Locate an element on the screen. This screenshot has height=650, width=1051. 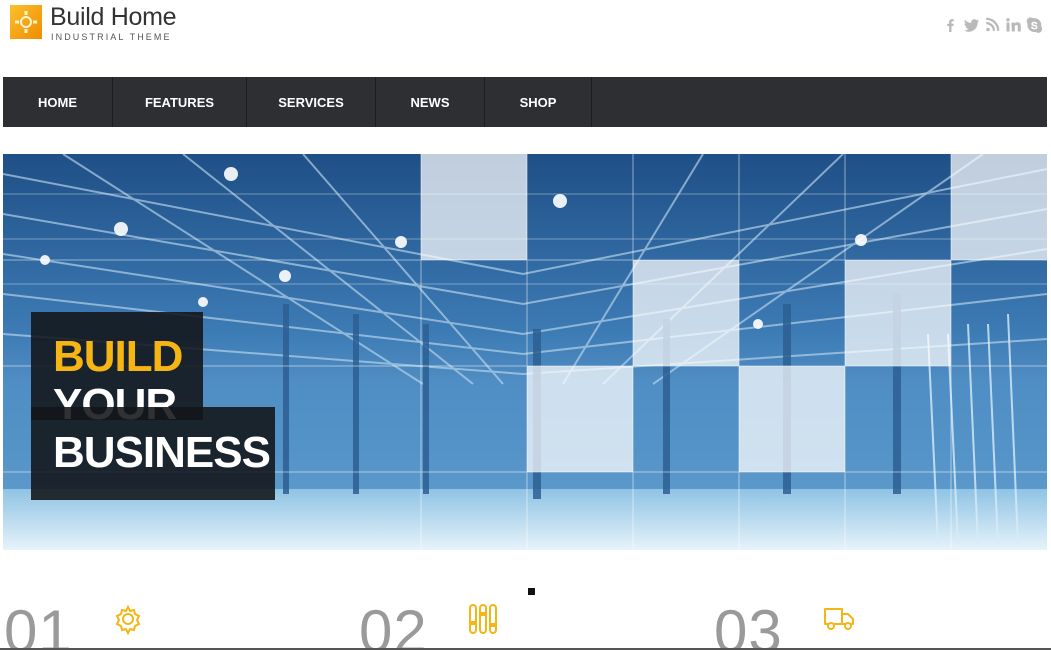
skype-icon is located at coordinates (1034, 25).